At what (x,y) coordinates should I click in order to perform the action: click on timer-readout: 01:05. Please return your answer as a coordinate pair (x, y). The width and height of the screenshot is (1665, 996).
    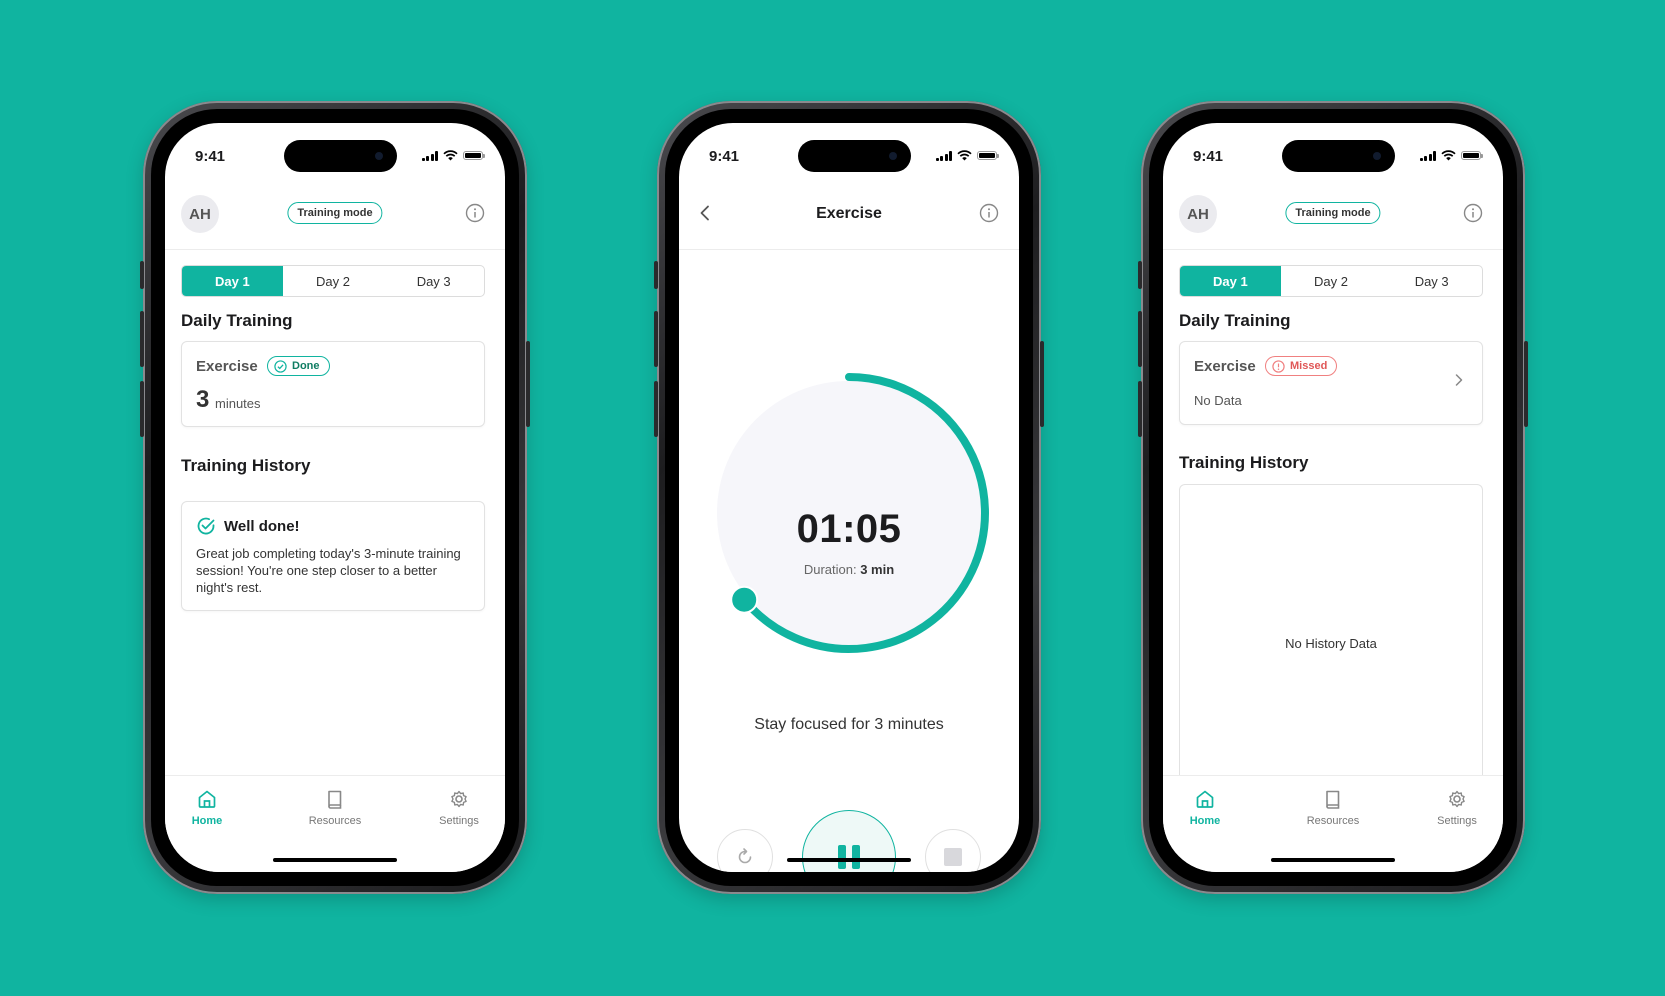
    Looking at the image, I should click on (849, 529).